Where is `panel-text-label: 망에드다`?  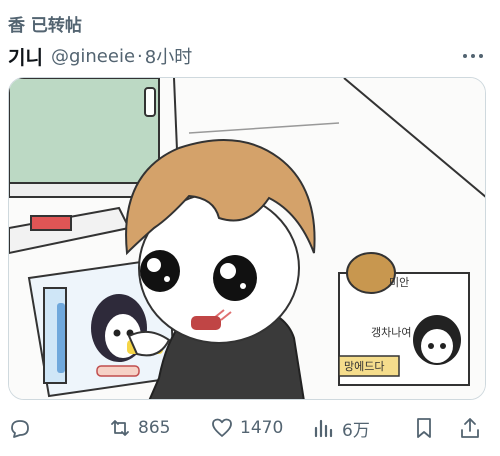
panel-text-label: 망에드다 is located at coordinates (364, 366).